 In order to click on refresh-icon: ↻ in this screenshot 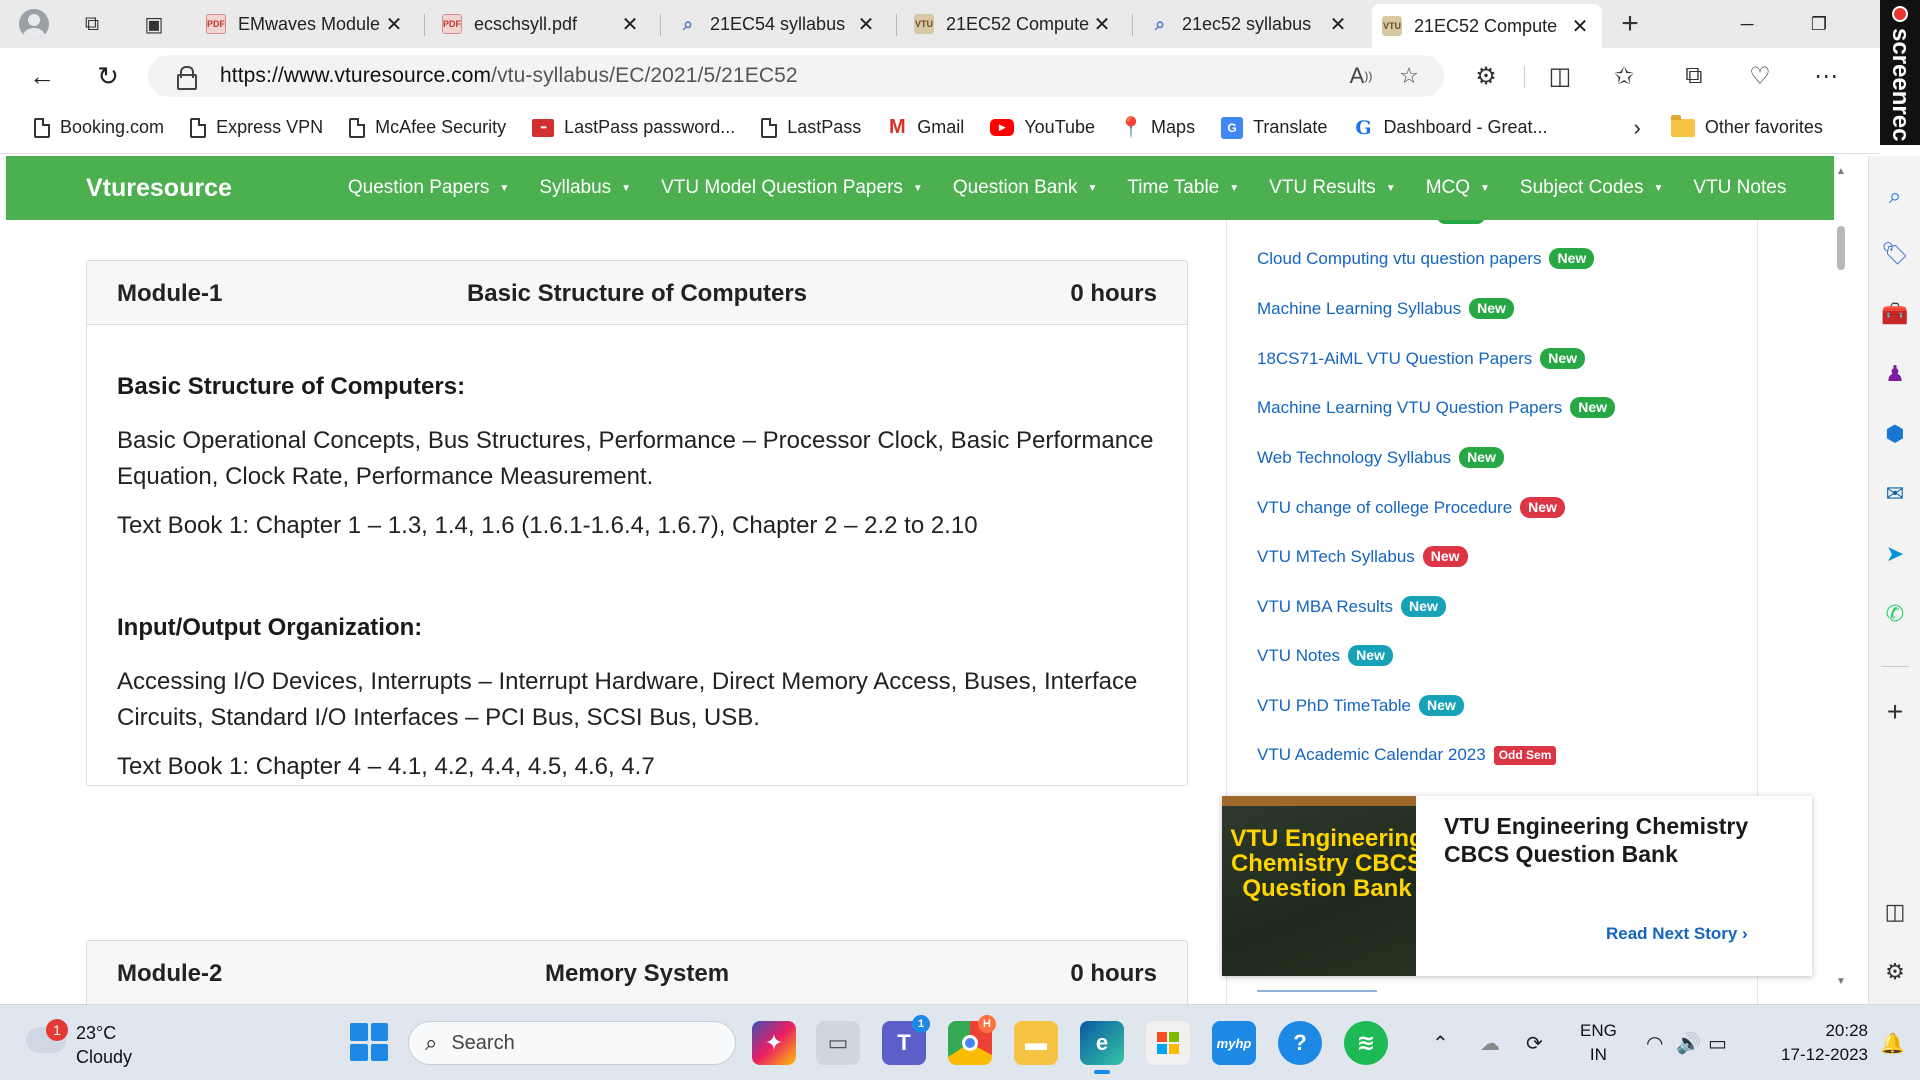, I will do `click(108, 76)`.